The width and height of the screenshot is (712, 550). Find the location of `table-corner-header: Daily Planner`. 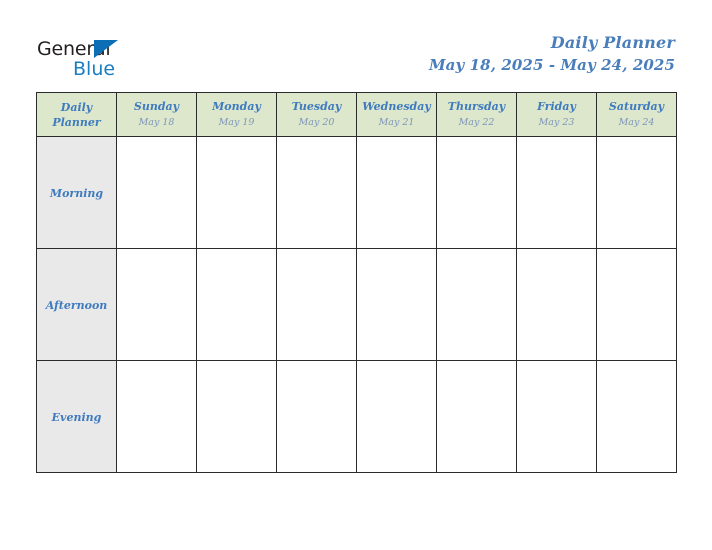

table-corner-header: Daily Planner is located at coordinates (76, 114).